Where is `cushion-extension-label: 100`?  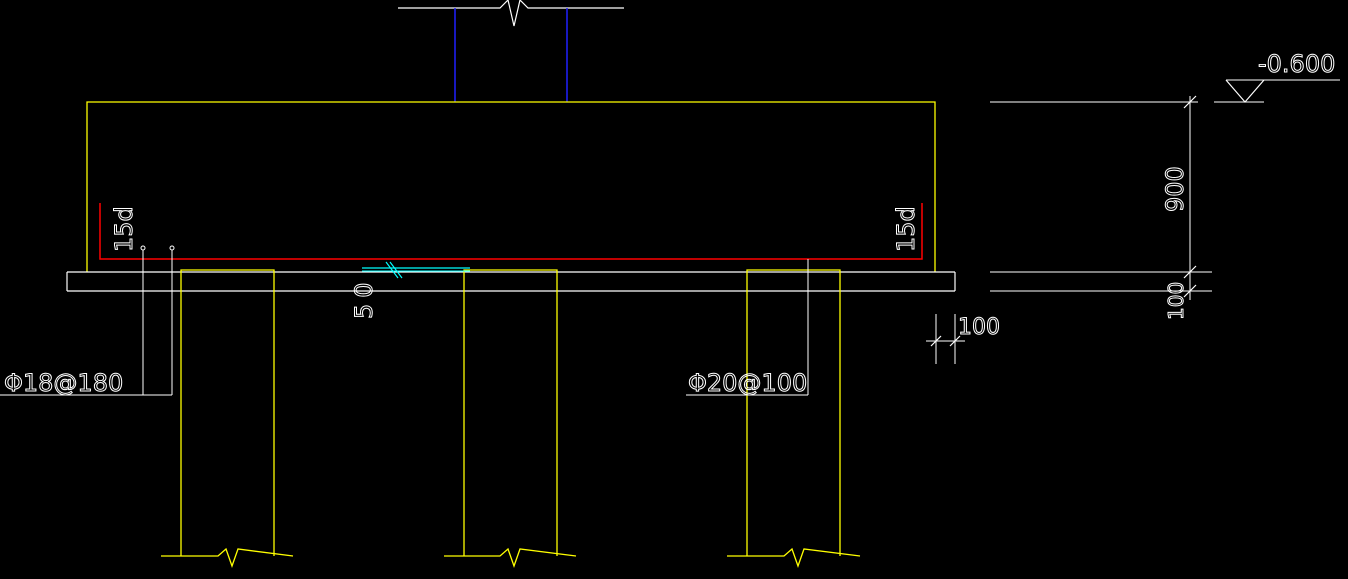 cushion-extension-label: 100 is located at coordinates (979, 327).